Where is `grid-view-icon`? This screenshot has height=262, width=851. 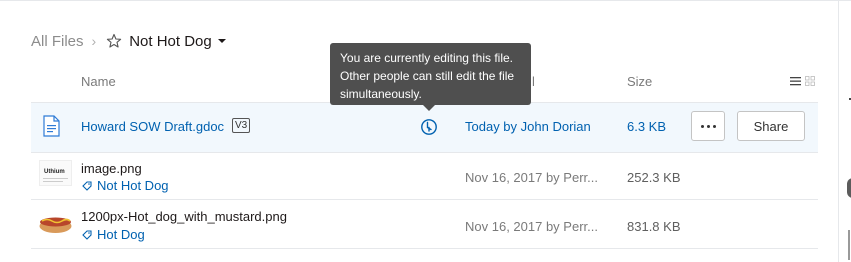
grid-view-icon is located at coordinates (810, 81).